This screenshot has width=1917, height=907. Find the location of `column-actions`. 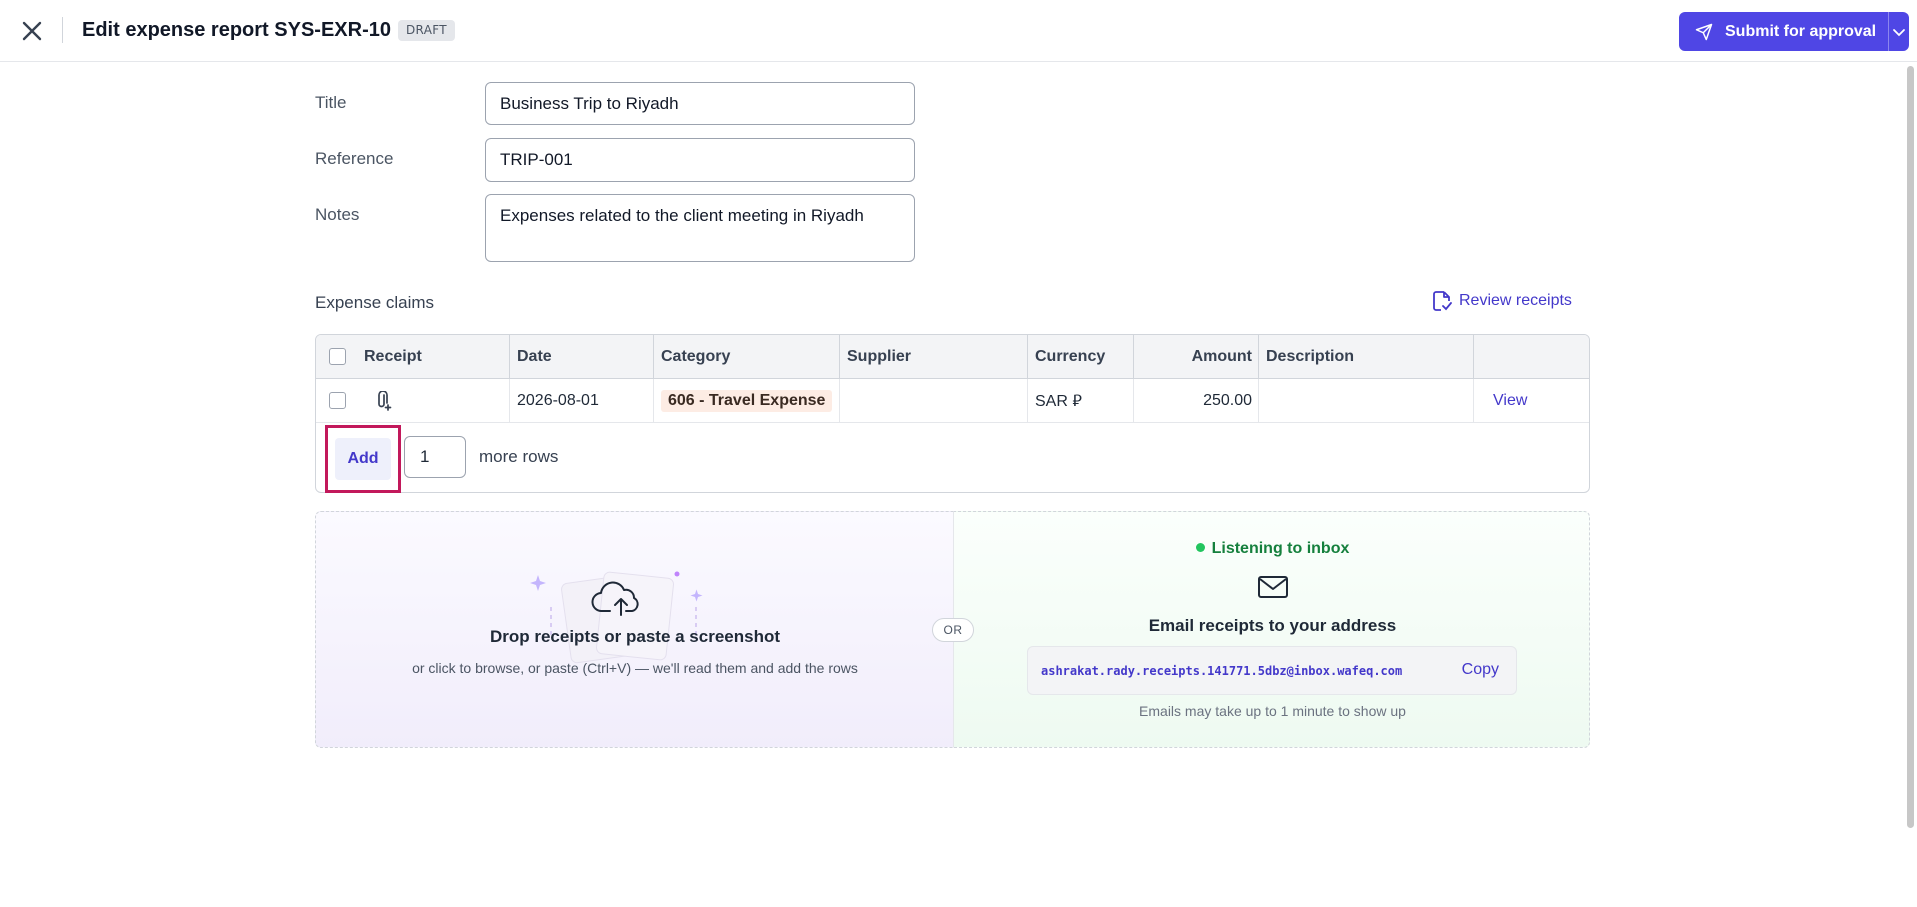

column-actions is located at coordinates (1531, 356).